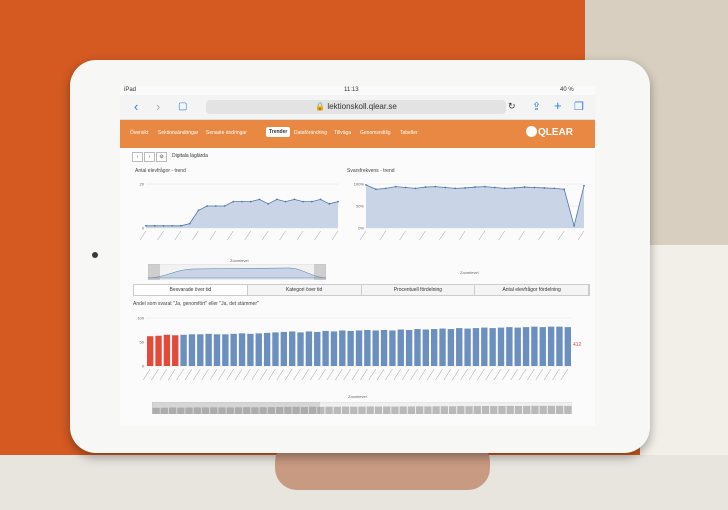  What do you see at coordinates (95, 255) in the screenshot?
I see `tablet-camera` at bounding box center [95, 255].